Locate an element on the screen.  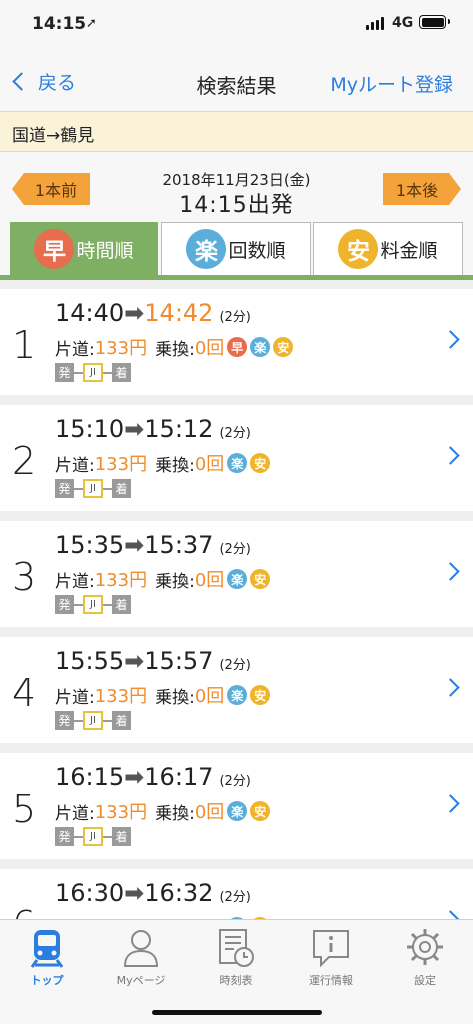
route-bar: 国道→鶴見 is located at coordinates (236, 132).